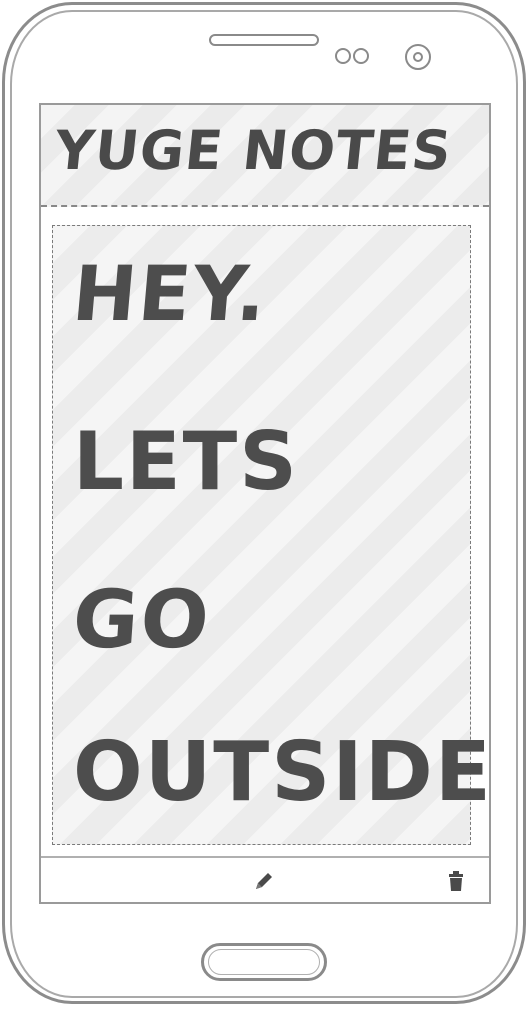 The width and height of the screenshot is (530, 1010). I want to click on delete-button, so click(456, 881).